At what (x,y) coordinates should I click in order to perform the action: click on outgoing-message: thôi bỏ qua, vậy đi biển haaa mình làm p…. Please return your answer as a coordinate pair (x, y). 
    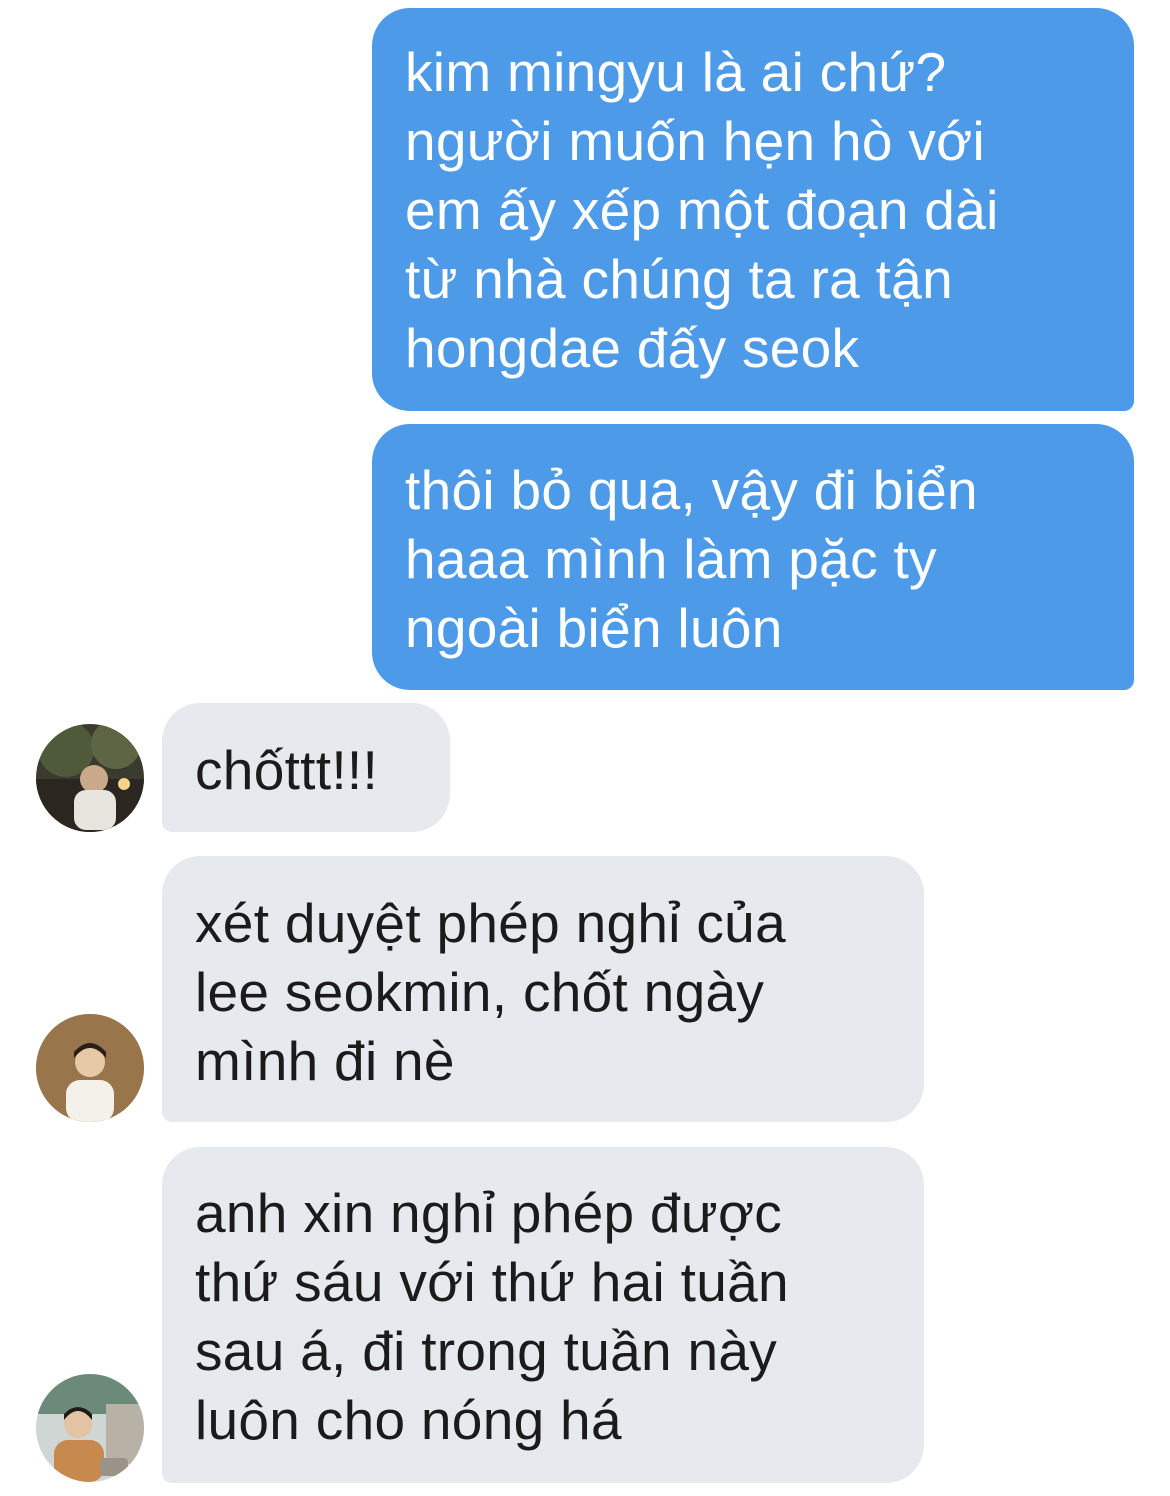
    Looking at the image, I should click on (753, 557).